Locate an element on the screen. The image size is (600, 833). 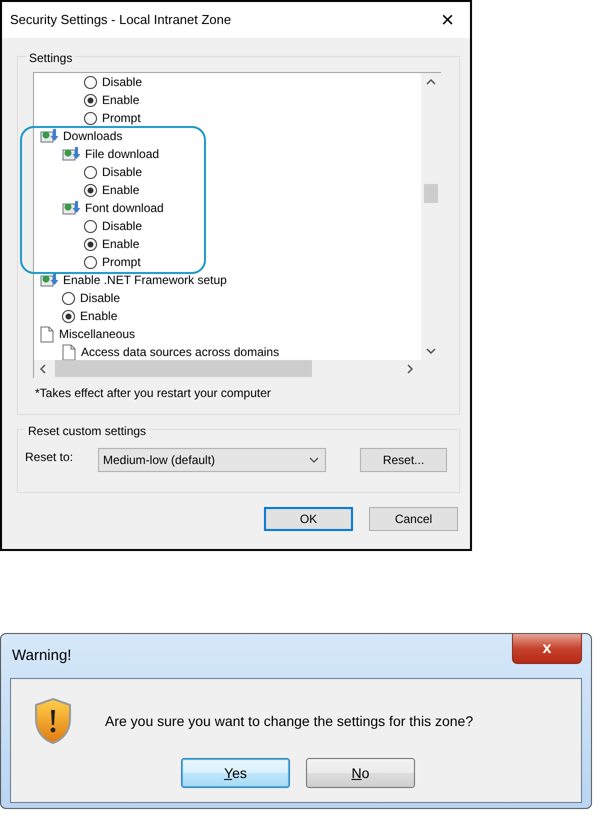
dialog-button: Cancel is located at coordinates (413, 519).